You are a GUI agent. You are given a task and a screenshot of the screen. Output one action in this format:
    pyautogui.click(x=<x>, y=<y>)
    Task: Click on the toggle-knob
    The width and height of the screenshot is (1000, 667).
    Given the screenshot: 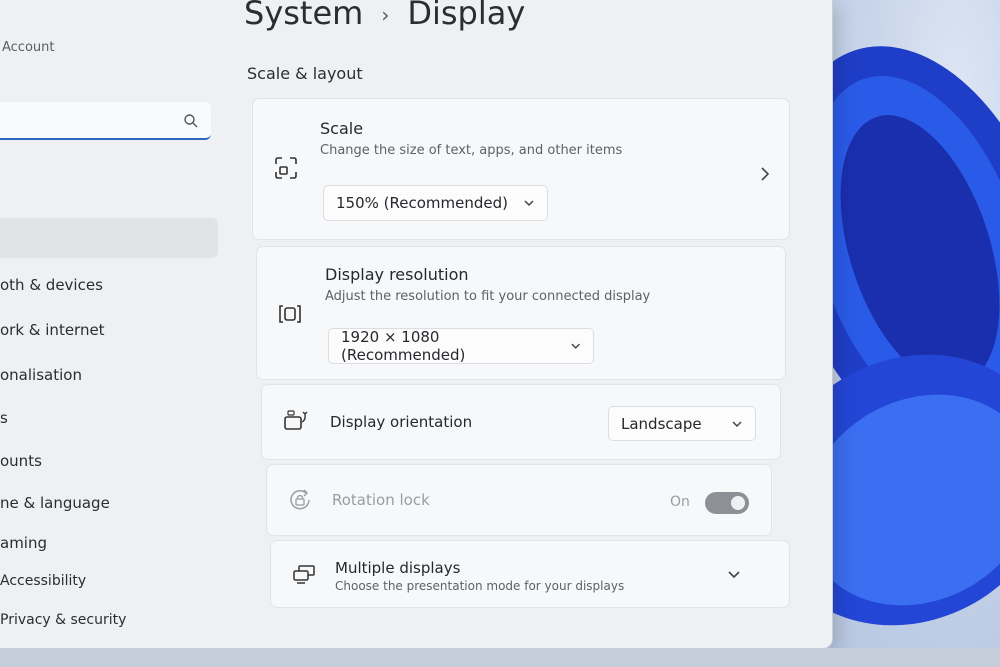 What is the action you would take?
    pyautogui.click(x=738, y=503)
    